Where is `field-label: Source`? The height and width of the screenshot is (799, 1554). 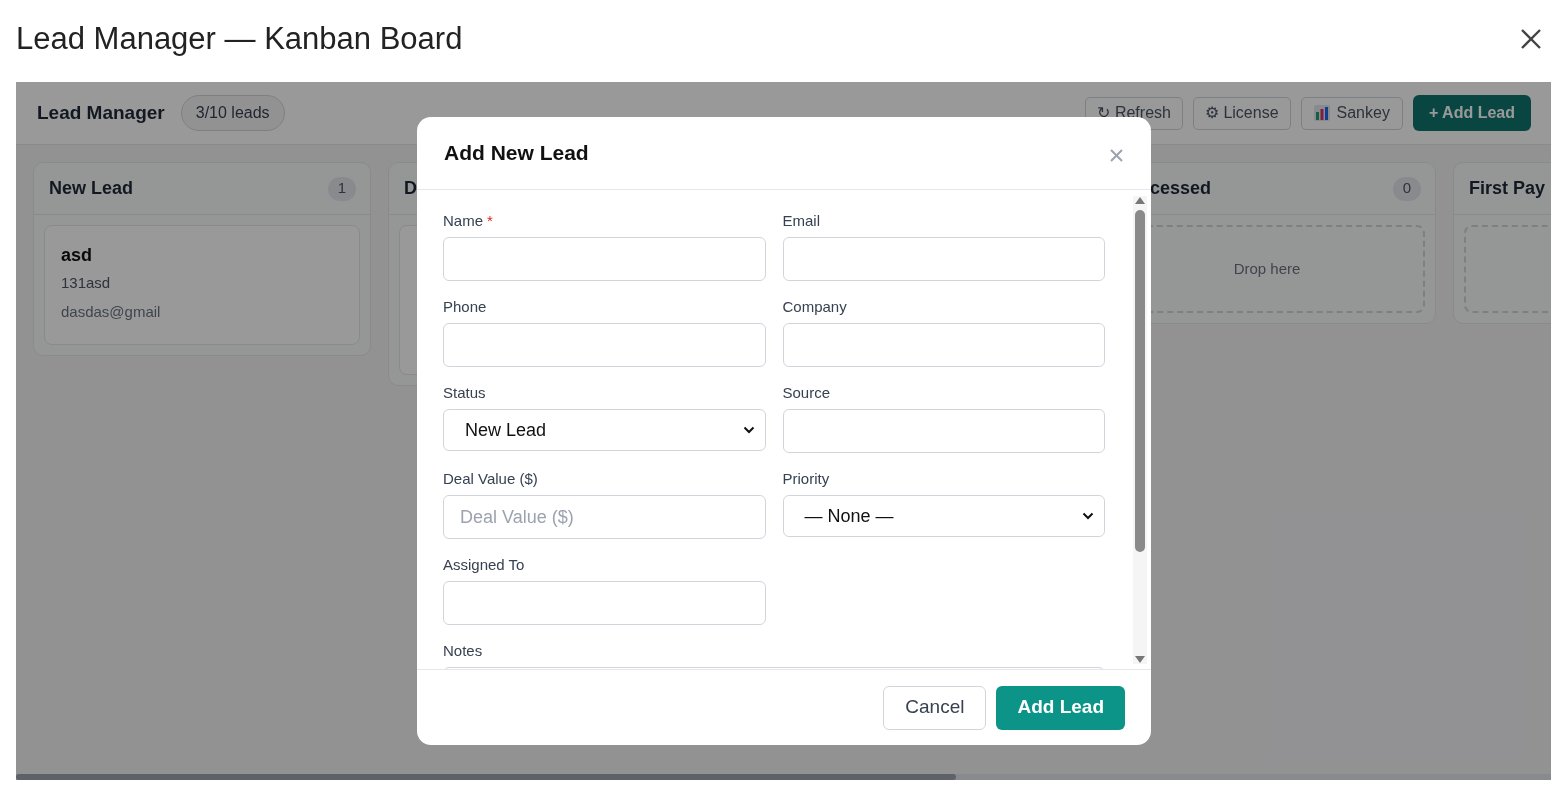 field-label: Source is located at coordinates (807, 393).